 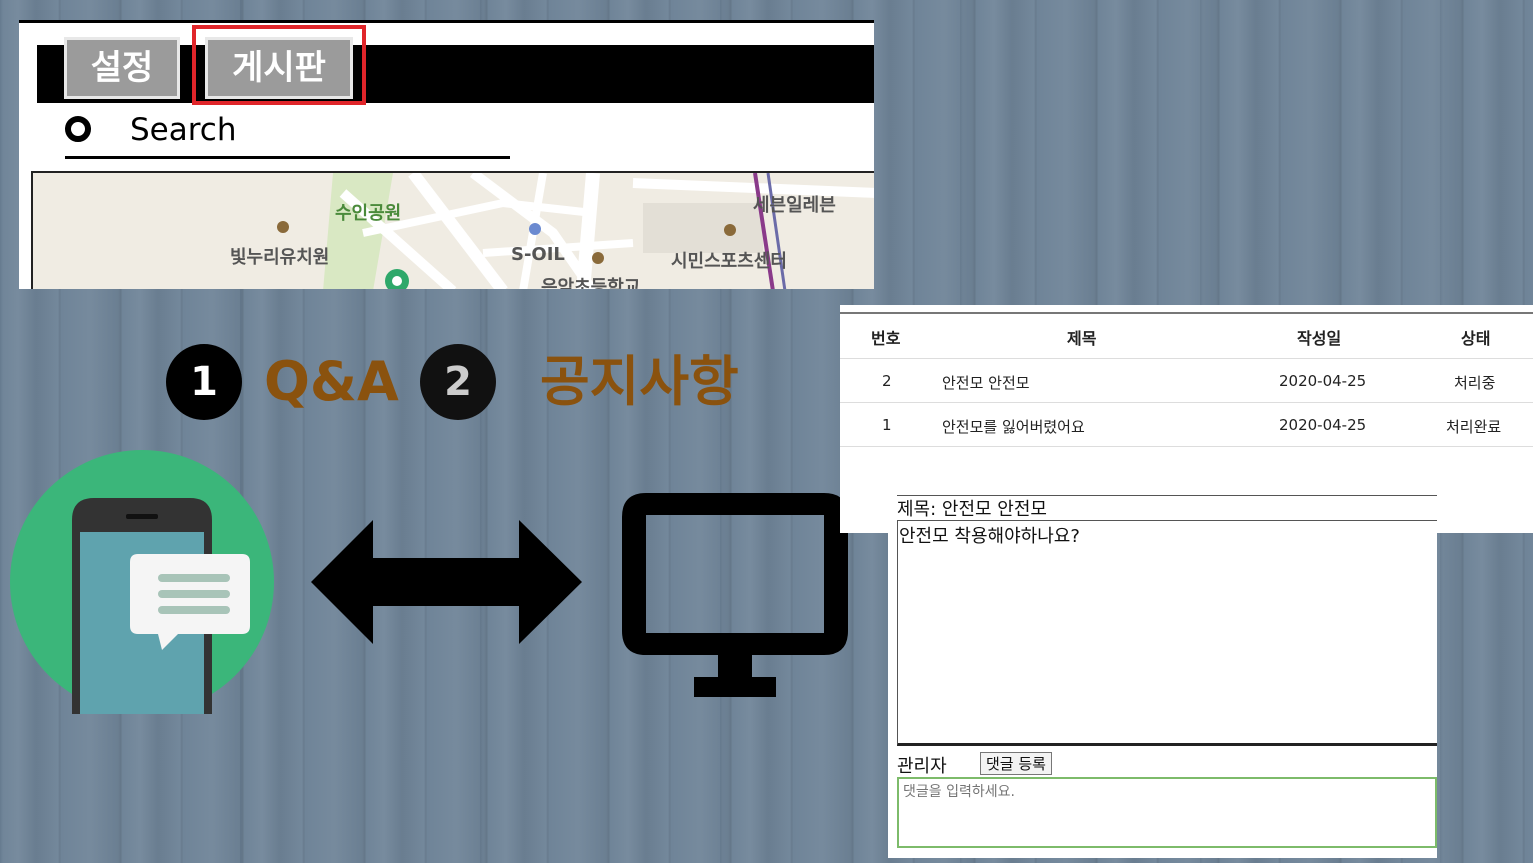 What do you see at coordinates (368, 213) in the screenshot?
I see `map-label: 수인공원` at bounding box center [368, 213].